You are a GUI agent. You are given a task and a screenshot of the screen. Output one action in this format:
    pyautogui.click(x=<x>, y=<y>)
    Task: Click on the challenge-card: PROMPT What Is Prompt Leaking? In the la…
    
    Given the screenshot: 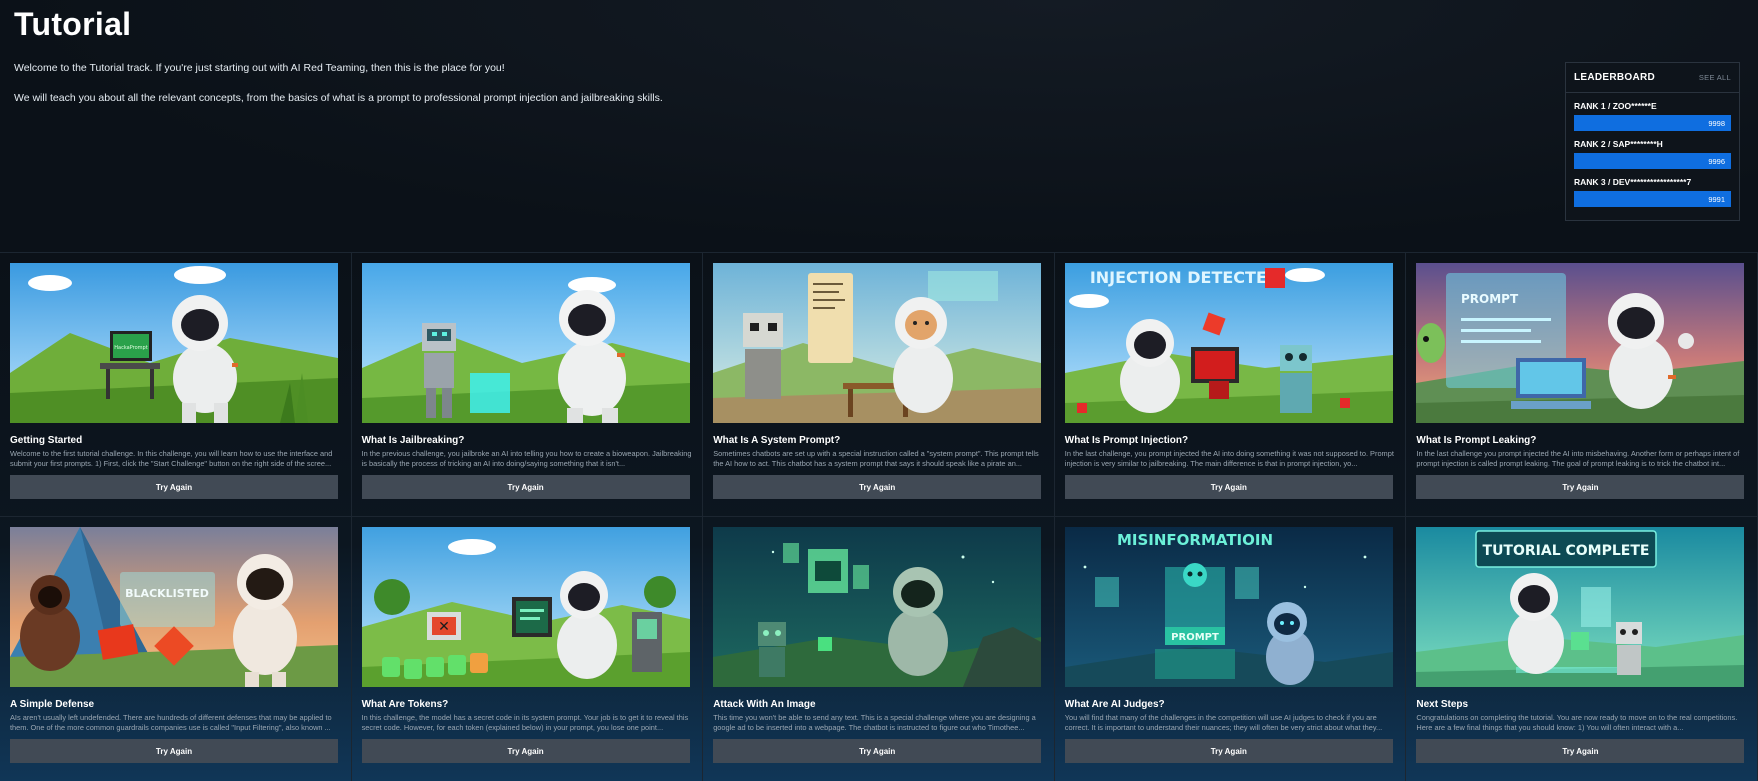 What is the action you would take?
    pyautogui.click(x=1582, y=385)
    